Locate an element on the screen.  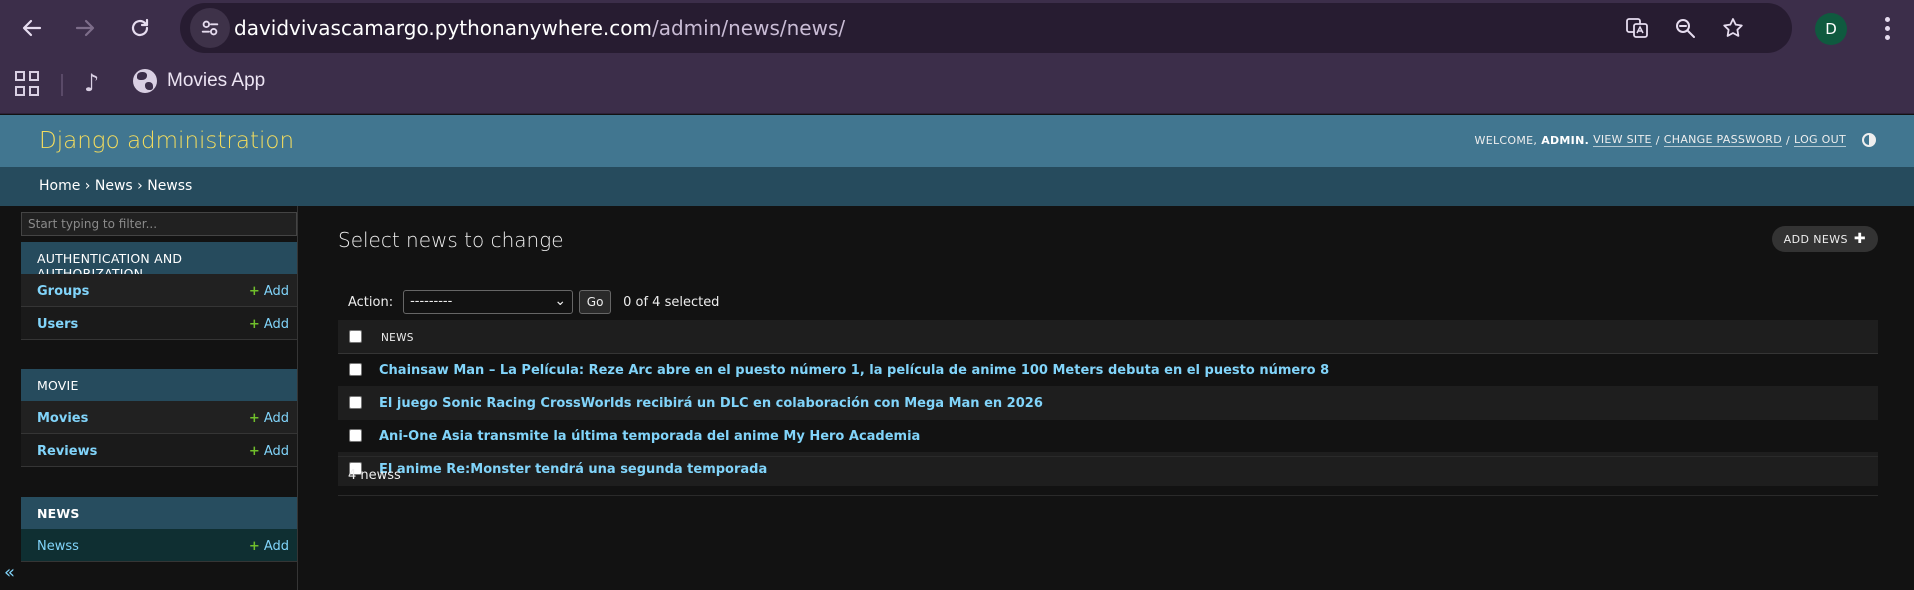
sidebar-item-movies: Movies + Add is located at coordinates (159, 417).